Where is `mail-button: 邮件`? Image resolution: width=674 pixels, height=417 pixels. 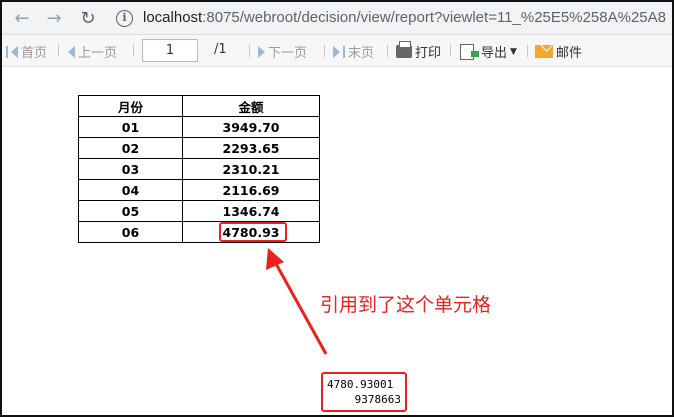 mail-button: 邮件 is located at coordinates (558, 51).